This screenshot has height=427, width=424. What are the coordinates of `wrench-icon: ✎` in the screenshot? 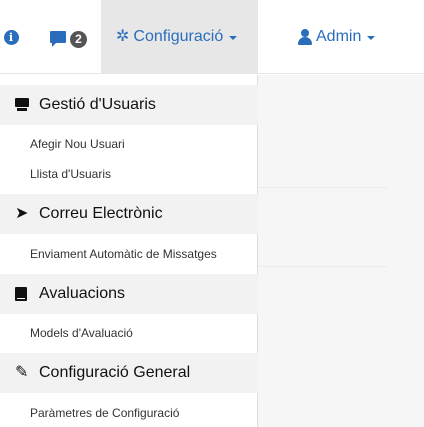 It's located at (22, 372).